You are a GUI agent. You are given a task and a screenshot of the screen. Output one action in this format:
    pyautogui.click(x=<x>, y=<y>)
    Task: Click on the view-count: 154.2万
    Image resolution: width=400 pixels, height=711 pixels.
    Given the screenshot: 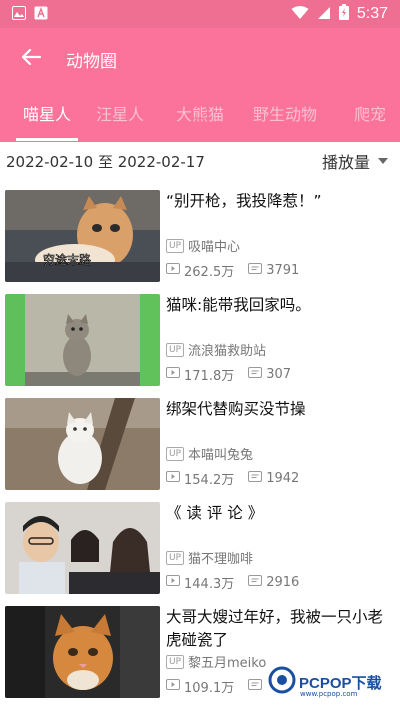 What is the action you would take?
    pyautogui.click(x=209, y=480)
    